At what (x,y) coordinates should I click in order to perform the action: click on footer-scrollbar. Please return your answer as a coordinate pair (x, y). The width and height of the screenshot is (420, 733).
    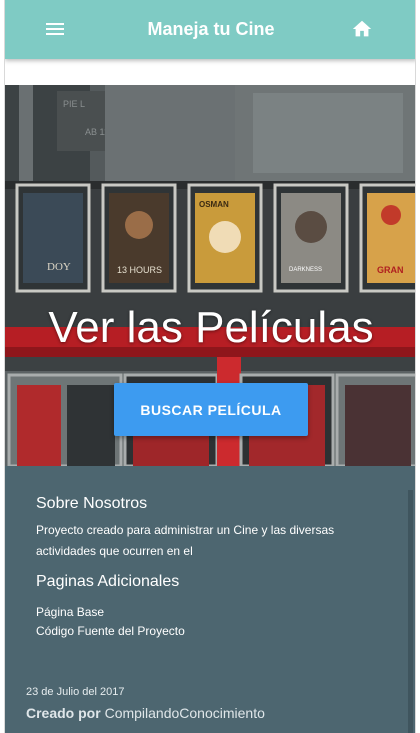
    Looking at the image, I should click on (410, 611).